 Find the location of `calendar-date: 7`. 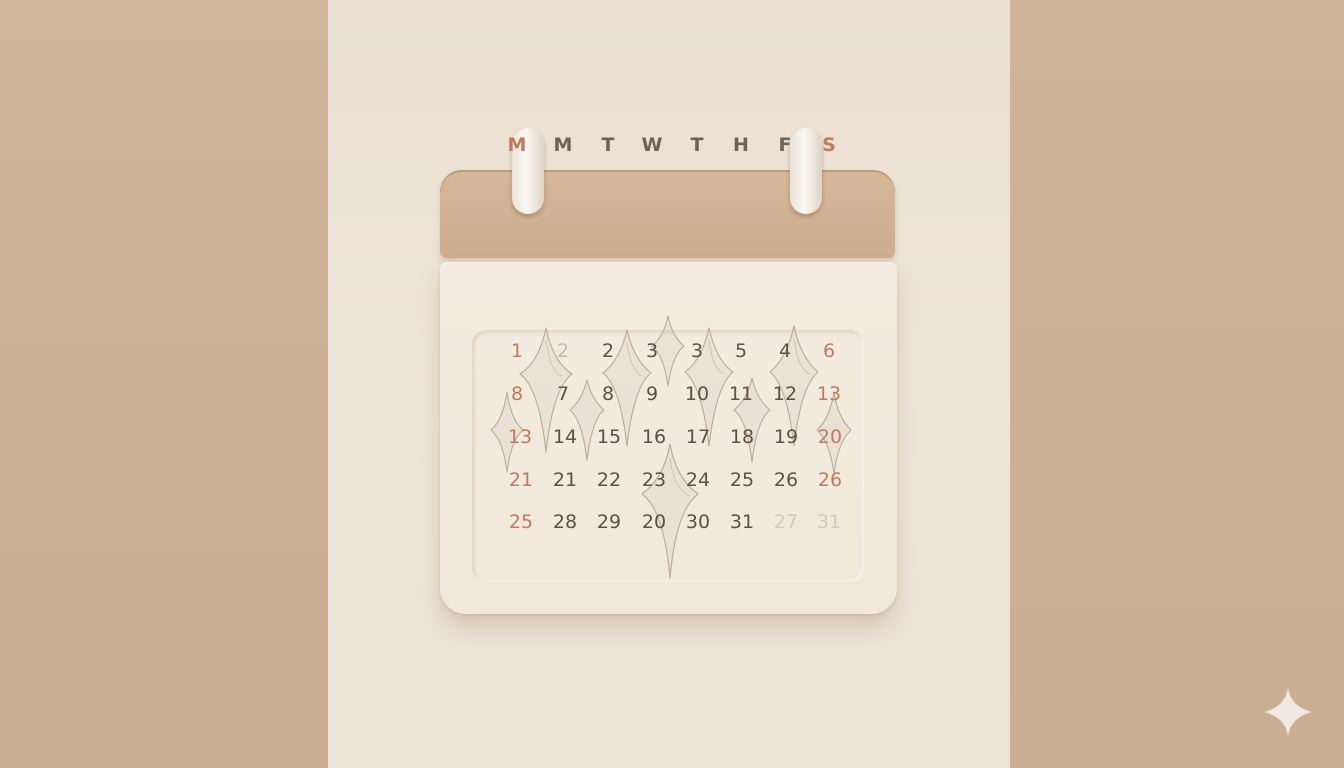

calendar-date: 7 is located at coordinates (563, 394).